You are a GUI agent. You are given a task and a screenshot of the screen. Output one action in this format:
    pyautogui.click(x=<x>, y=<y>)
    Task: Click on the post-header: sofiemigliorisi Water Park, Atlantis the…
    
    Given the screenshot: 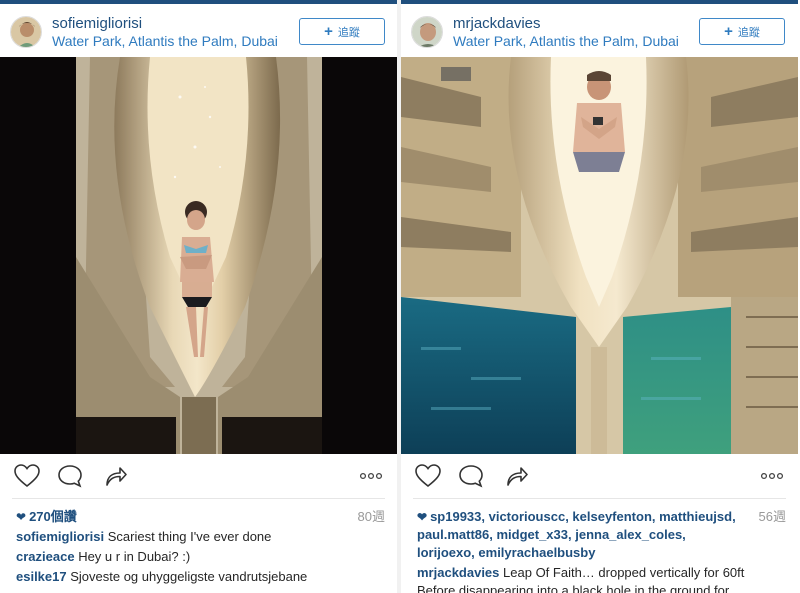 What is the action you would take?
    pyautogui.click(x=198, y=31)
    